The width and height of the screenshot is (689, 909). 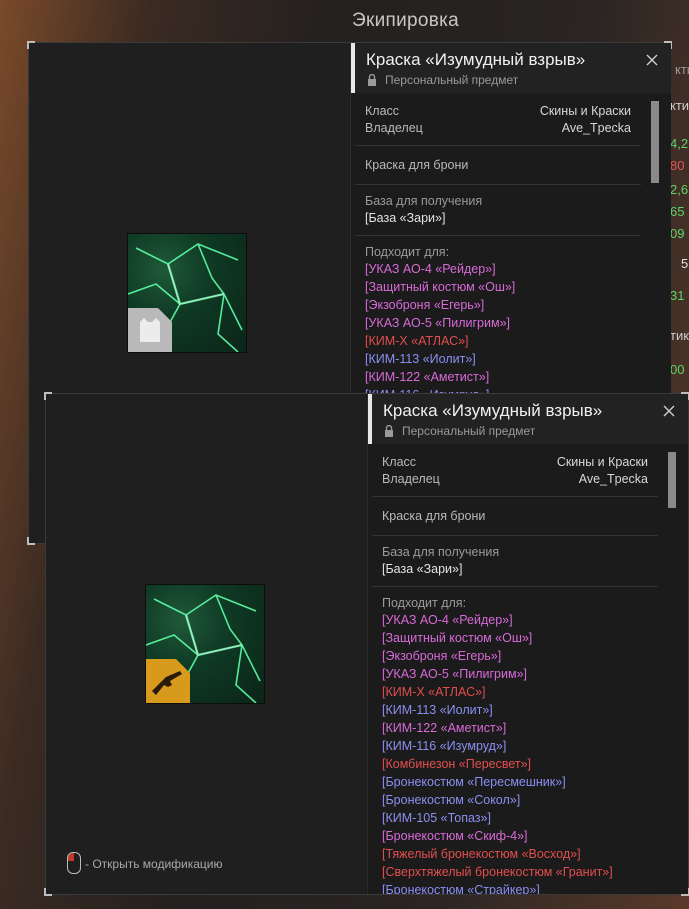 What do you see at coordinates (677, 369) in the screenshot?
I see `background-stat-fragment: 00` at bounding box center [677, 369].